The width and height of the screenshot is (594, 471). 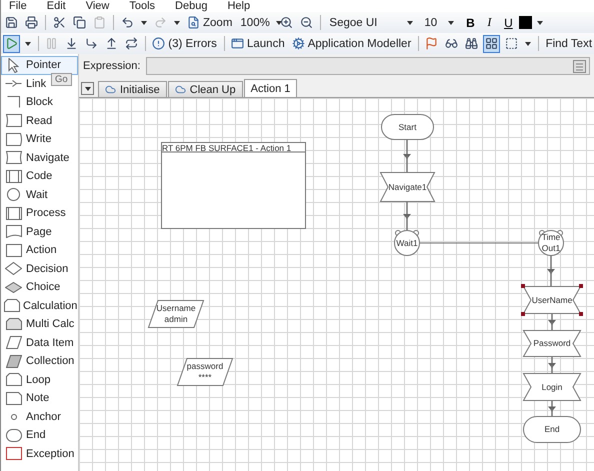 What do you see at coordinates (131, 43) in the screenshot?
I see `repeat-icon` at bounding box center [131, 43].